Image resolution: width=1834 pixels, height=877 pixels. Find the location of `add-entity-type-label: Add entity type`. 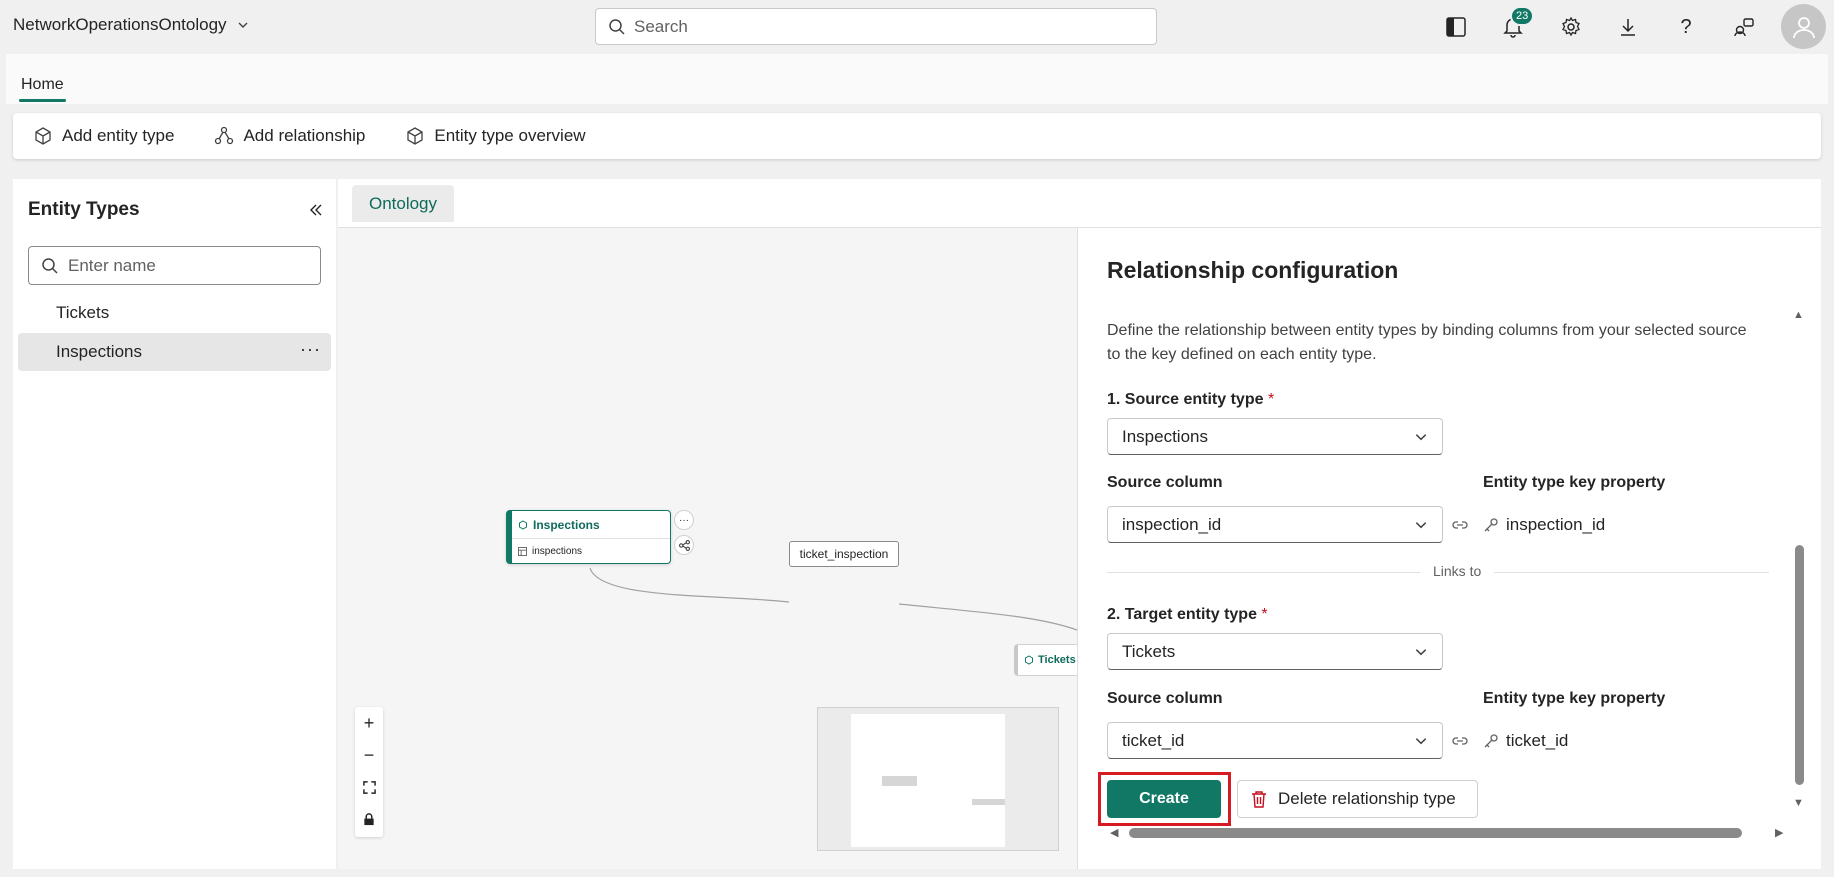

add-entity-type-label: Add entity type is located at coordinates (118, 135).